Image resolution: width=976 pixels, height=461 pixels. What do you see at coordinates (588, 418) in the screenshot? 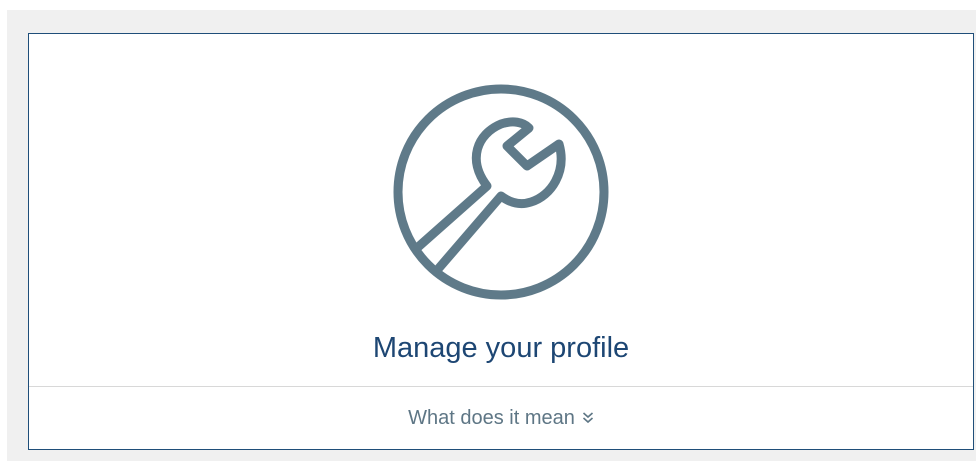
I see `double-chevron-down-icon` at bounding box center [588, 418].